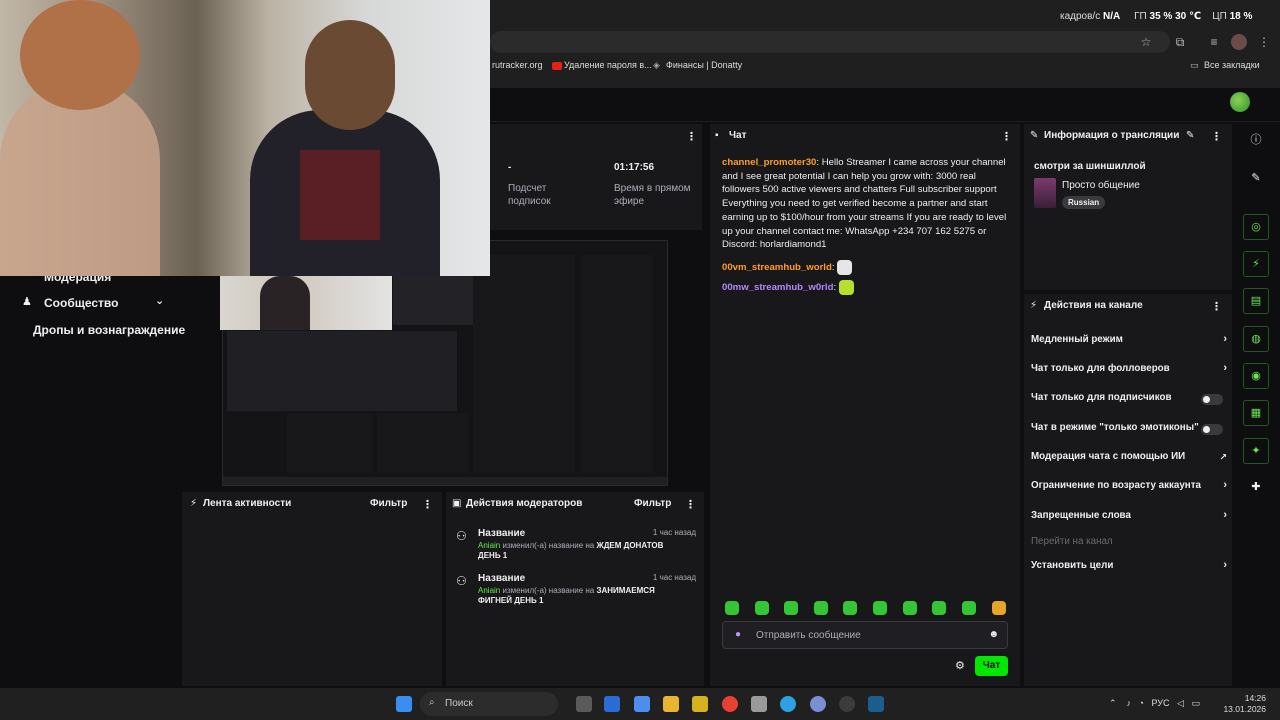  What do you see at coordinates (960, 665) in the screenshot?
I see `chat-settings-icon: ⚙` at bounding box center [960, 665].